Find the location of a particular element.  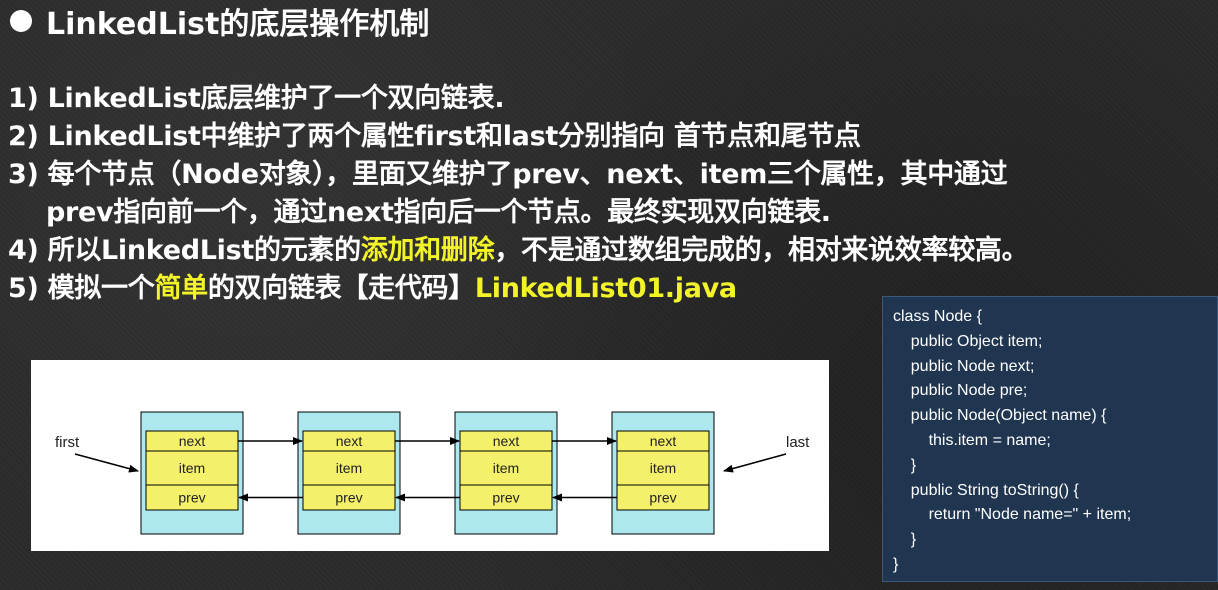

bullet-dot is located at coordinates (21, 21).